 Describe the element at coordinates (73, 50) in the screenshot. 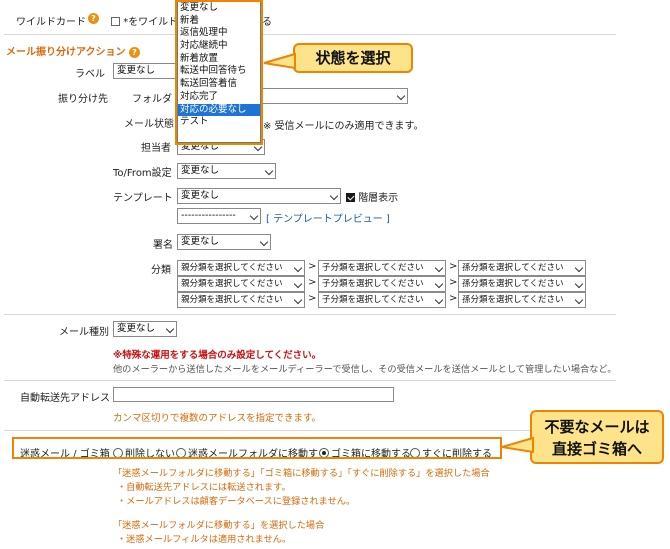

I see `section-title: メール振り分けアクション ?` at that location.